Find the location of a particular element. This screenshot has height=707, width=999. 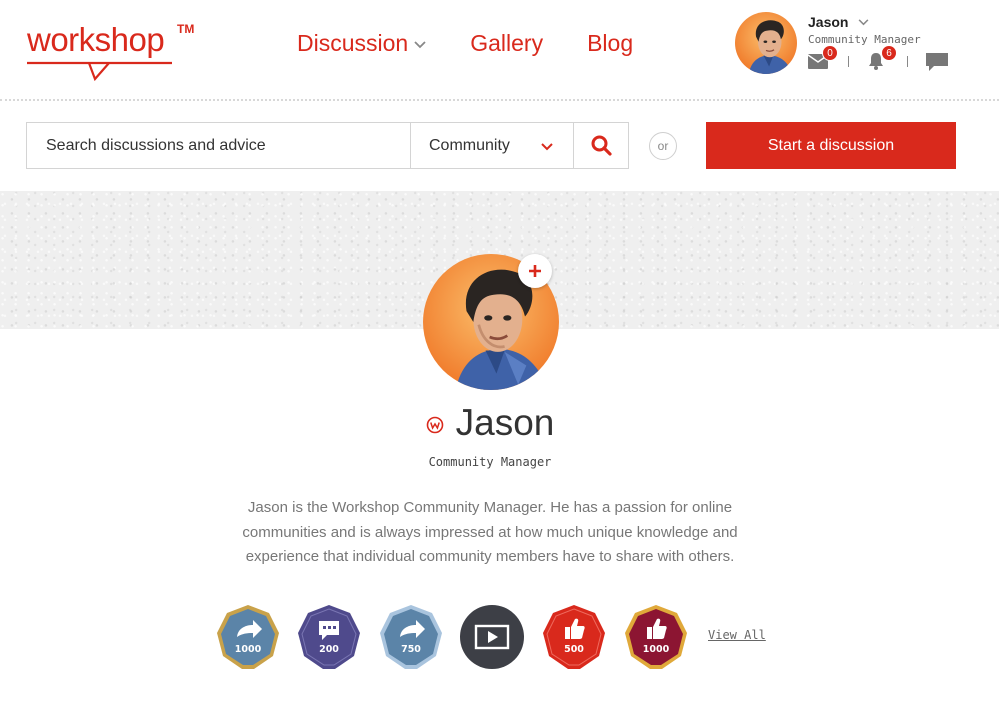

profile-name: Jason is located at coordinates (505, 422).